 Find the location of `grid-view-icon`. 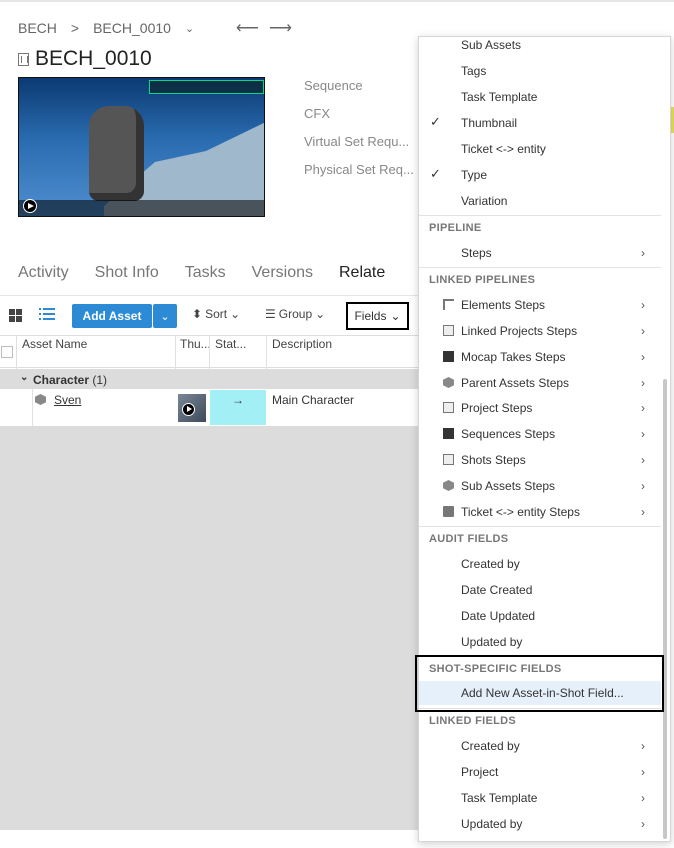

grid-view-icon is located at coordinates (15, 315).